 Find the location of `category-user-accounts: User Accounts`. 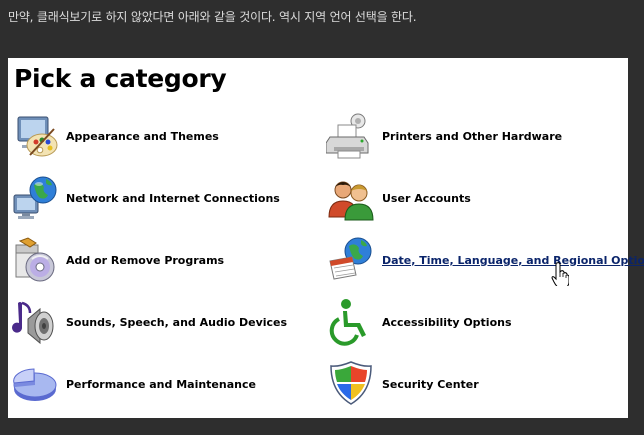

category-user-accounts: User Accounts is located at coordinates (397, 198).